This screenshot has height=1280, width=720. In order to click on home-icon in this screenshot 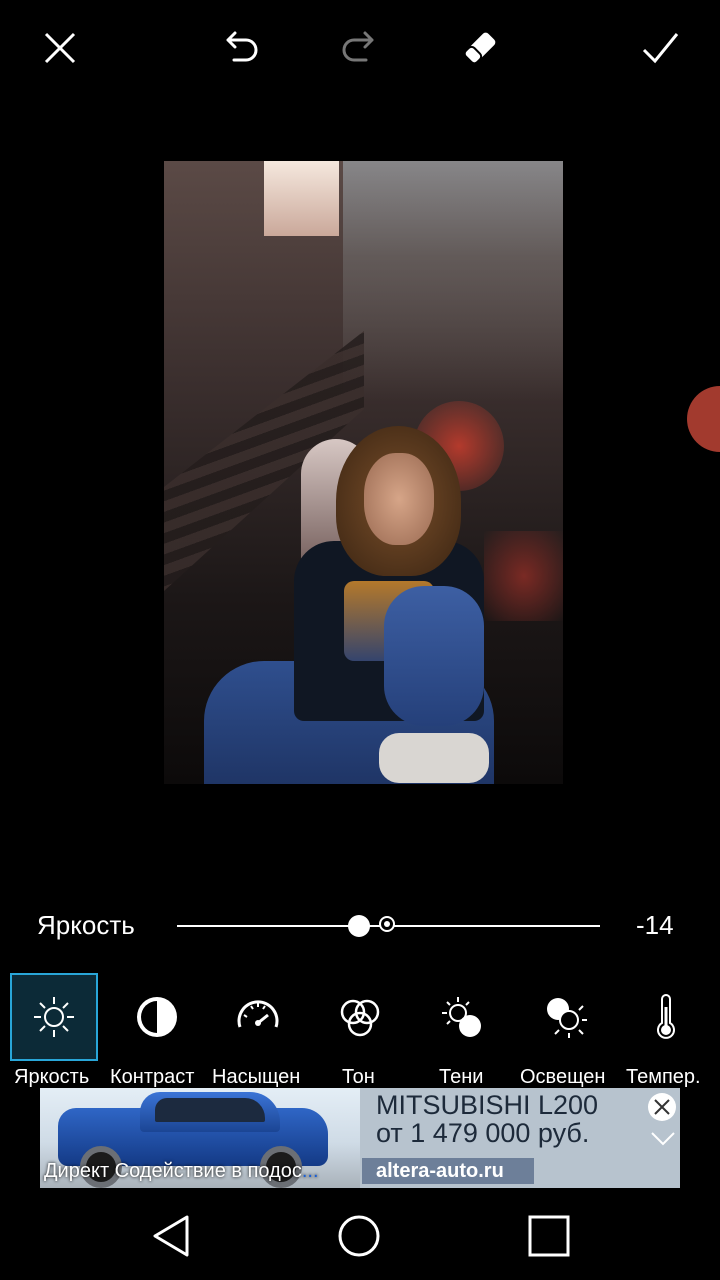, I will do `click(359, 1236)`.